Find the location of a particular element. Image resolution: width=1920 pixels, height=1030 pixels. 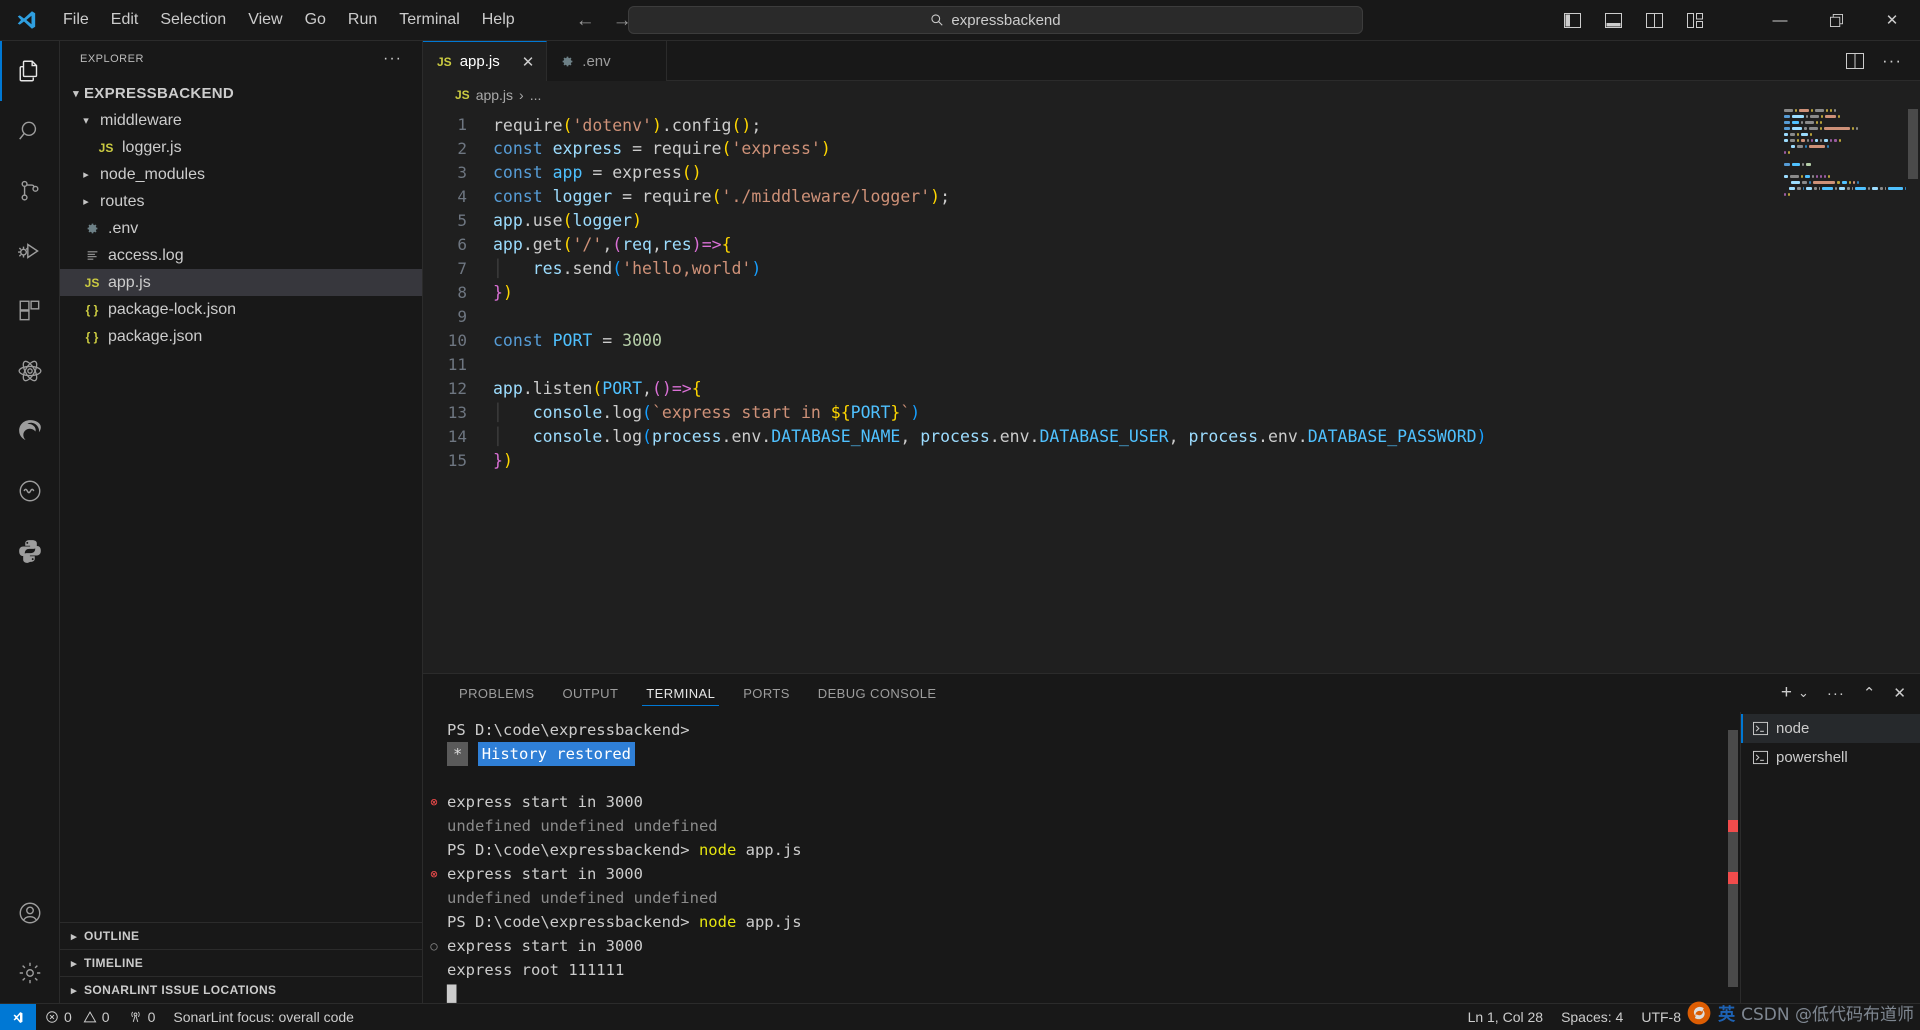

menu-help: Help is located at coordinates (498, 20).